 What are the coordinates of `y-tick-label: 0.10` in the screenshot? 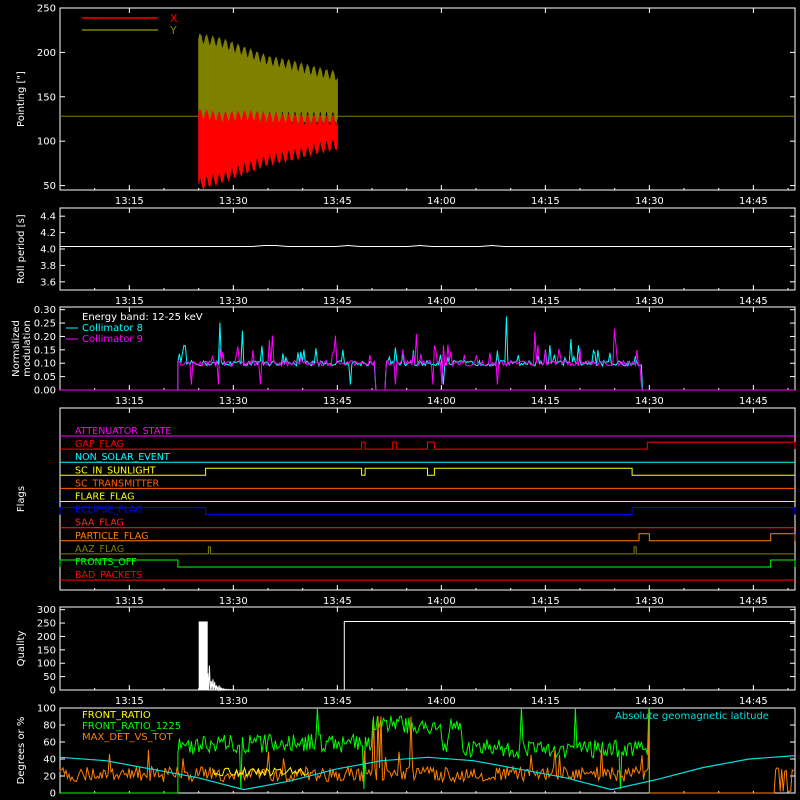 It's located at (45, 364).